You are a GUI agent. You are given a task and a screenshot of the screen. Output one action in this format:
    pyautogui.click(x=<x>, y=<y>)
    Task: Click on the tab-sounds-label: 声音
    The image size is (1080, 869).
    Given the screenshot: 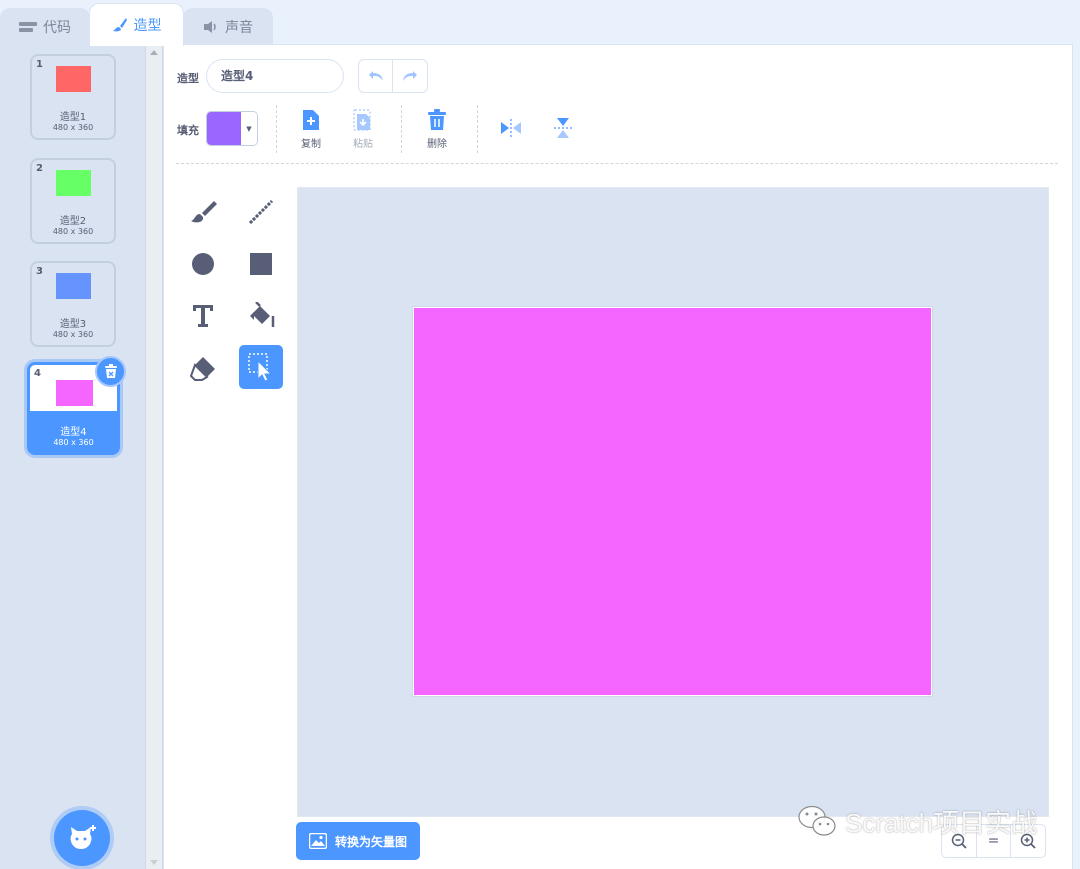 What is the action you would take?
    pyautogui.click(x=239, y=28)
    